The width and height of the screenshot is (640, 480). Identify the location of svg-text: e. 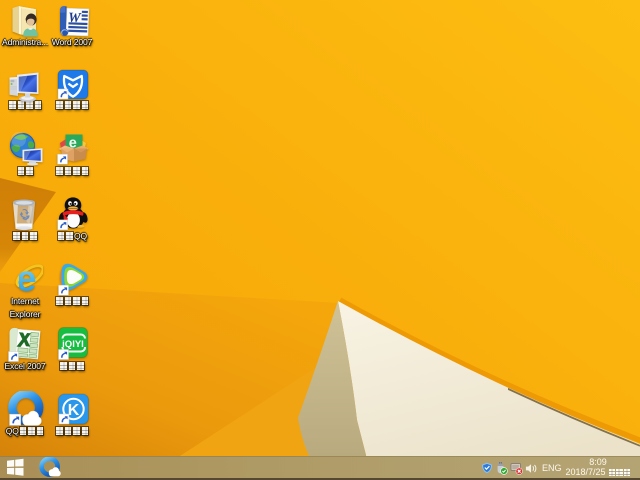
(26, 278).